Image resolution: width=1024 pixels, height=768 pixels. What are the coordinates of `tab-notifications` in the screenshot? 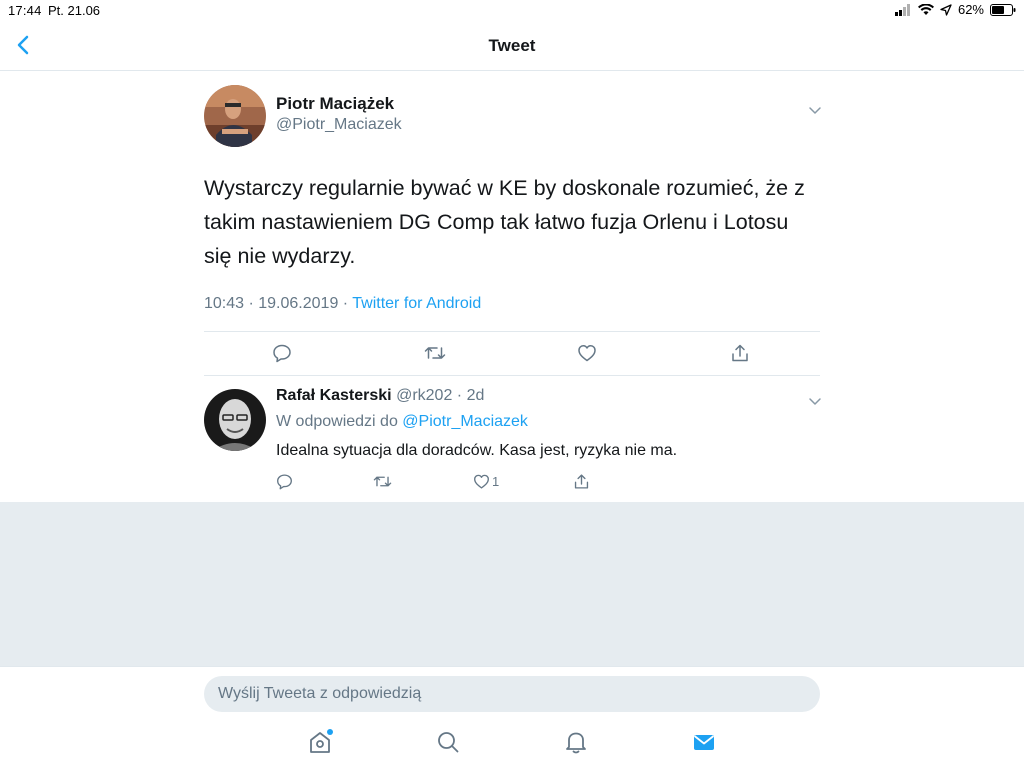 It's located at (576, 742).